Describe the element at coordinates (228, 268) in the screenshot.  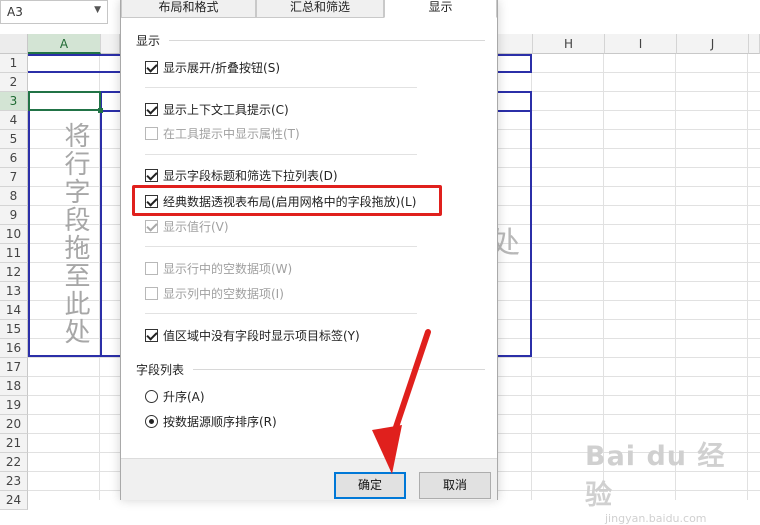
I see `option-label: 显示行中的空数据项(W)` at that location.